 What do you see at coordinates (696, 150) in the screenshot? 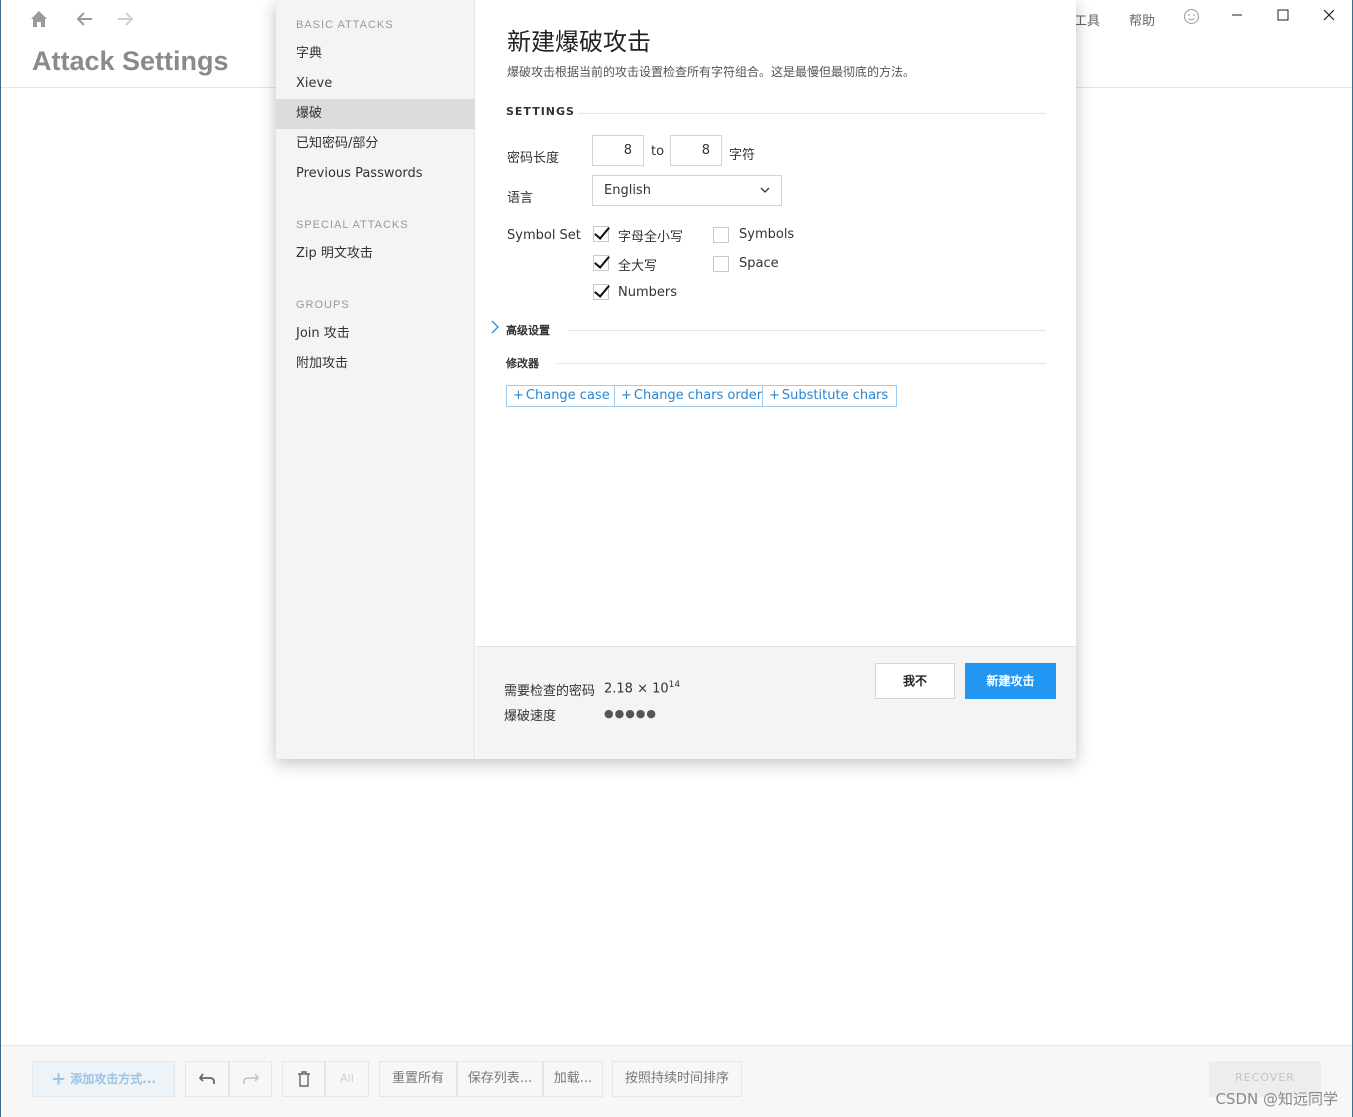
I see `length-max-input: 8` at bounding box center [696, 150].